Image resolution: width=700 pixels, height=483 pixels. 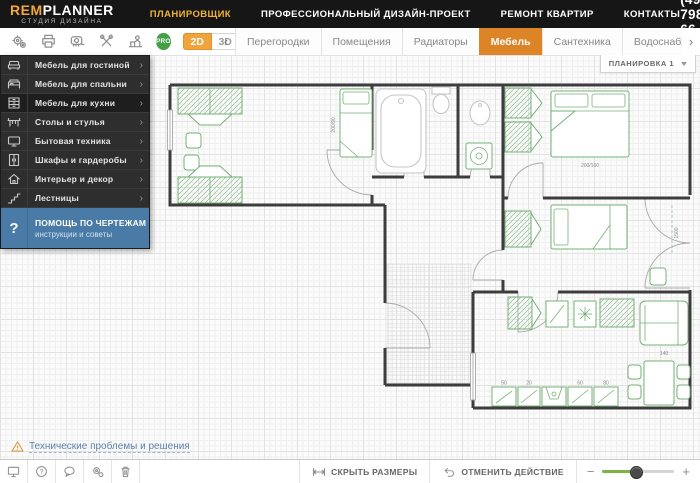 I want to click on tab-pomescheniya: Помещения, so click(x=361, y=41).